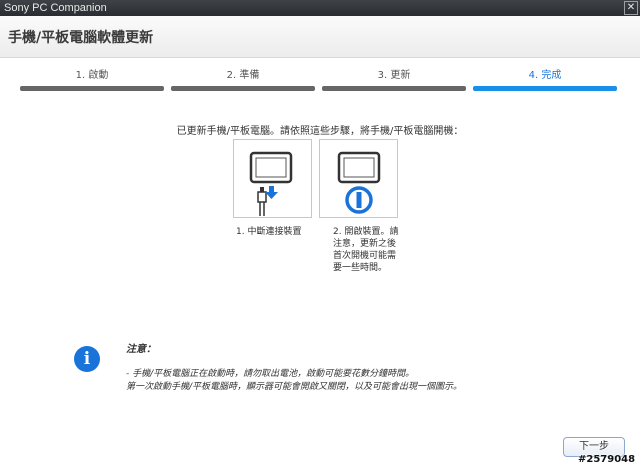 Image resolution: width=640 pixels, height=469 pixels. I want to click on step-card-power-on, so click(358, 178).